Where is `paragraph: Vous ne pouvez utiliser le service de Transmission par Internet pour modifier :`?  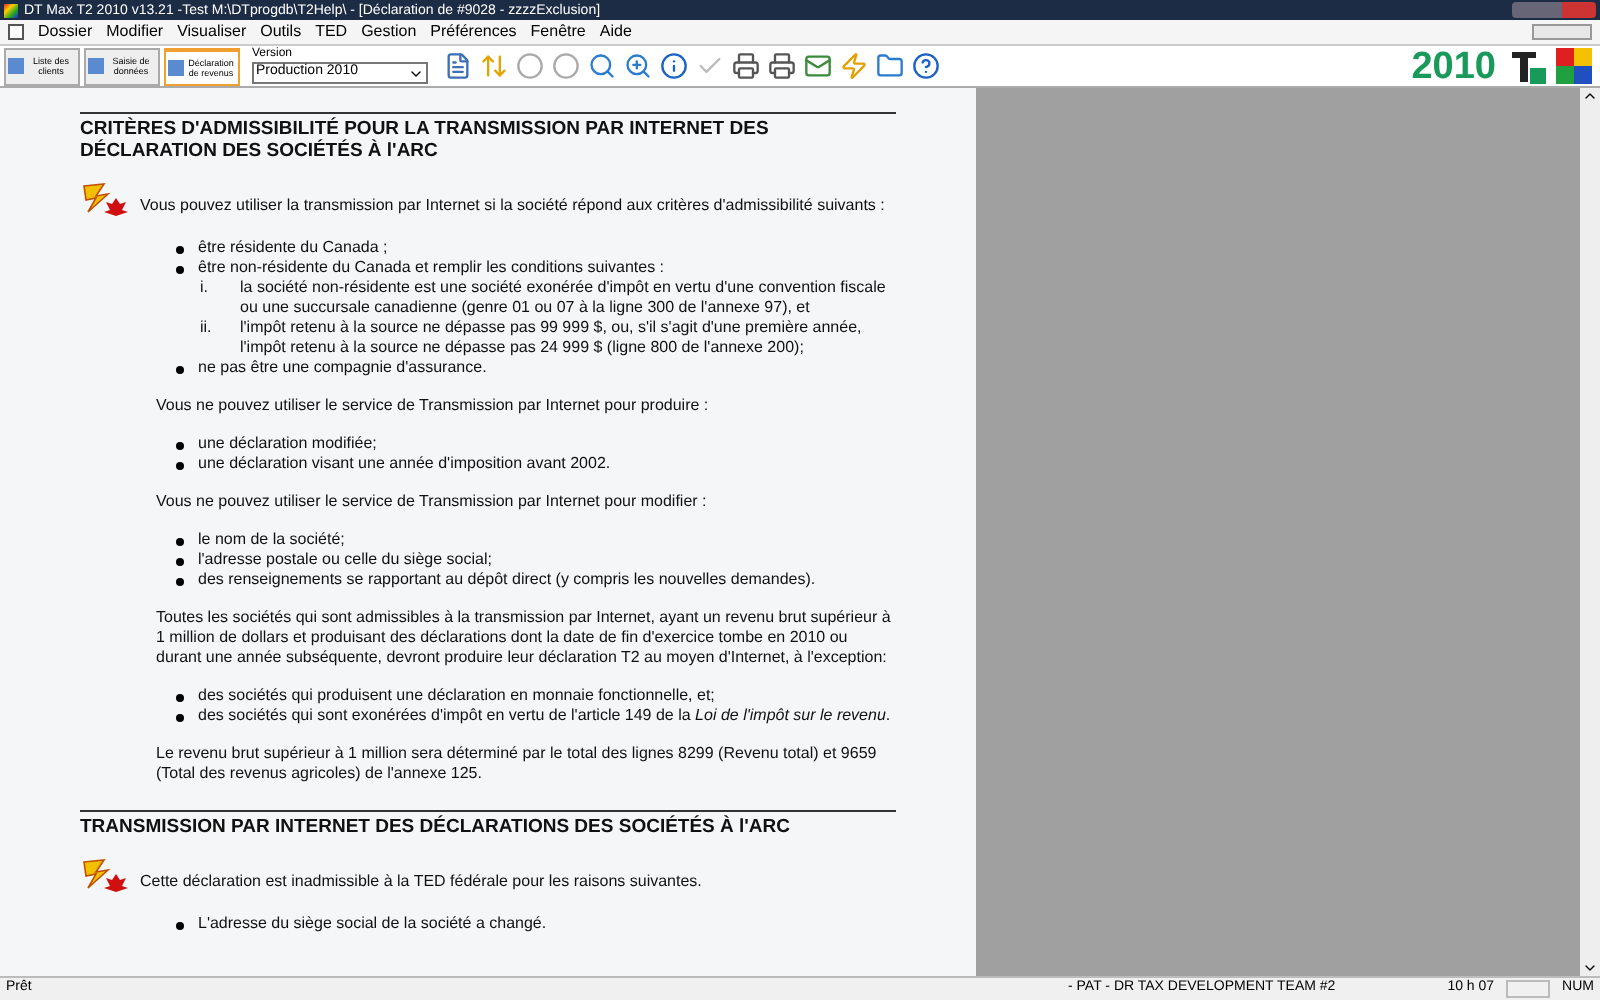 paragraph: Vous ne pouvez utiliser le service de Transmission par Internet pour modifier : is located at coordinates (432, 502).